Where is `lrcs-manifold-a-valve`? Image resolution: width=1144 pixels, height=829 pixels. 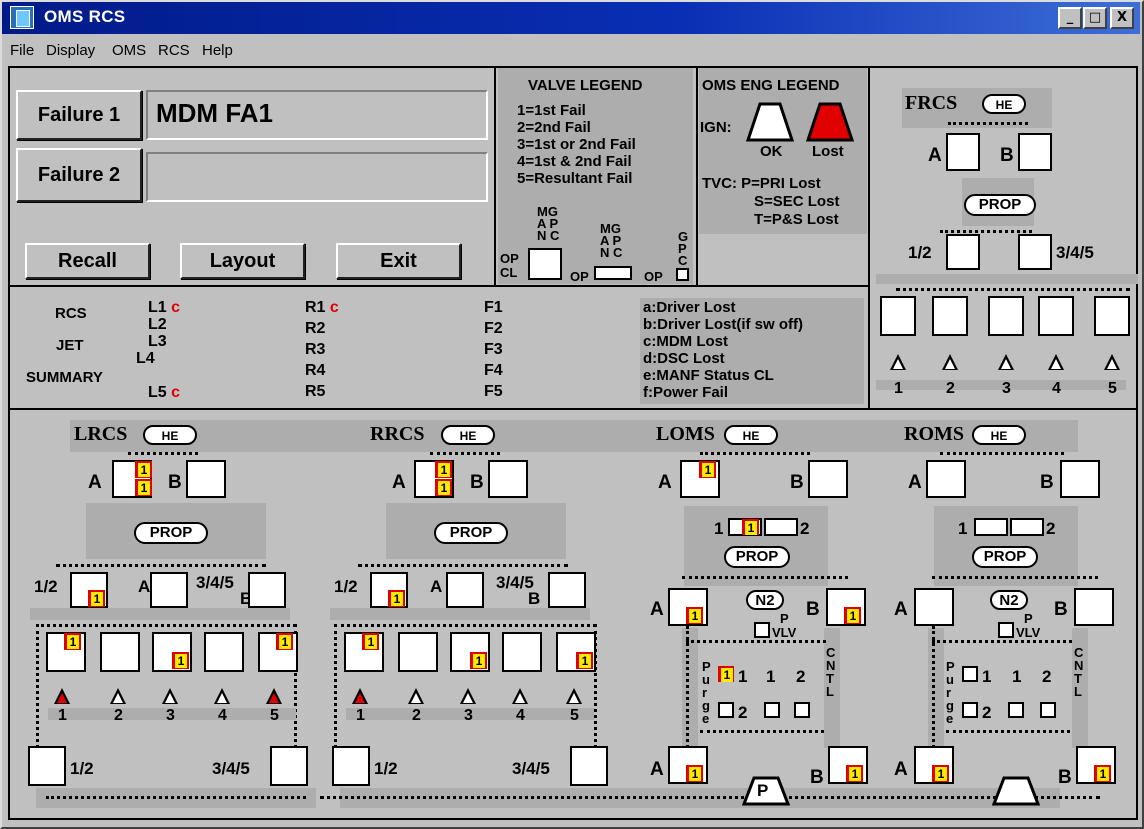
lrcs-manifold-a-valve is located at coordinates (169, 590).